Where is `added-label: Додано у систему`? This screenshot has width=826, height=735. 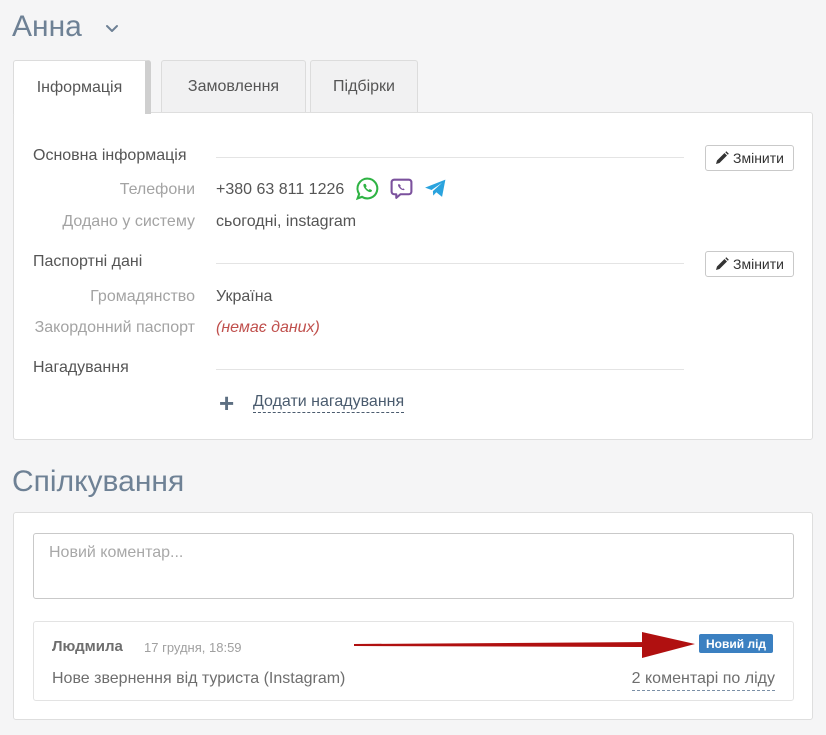
added-label: Додано у систему is located at coordinates (128, 221).